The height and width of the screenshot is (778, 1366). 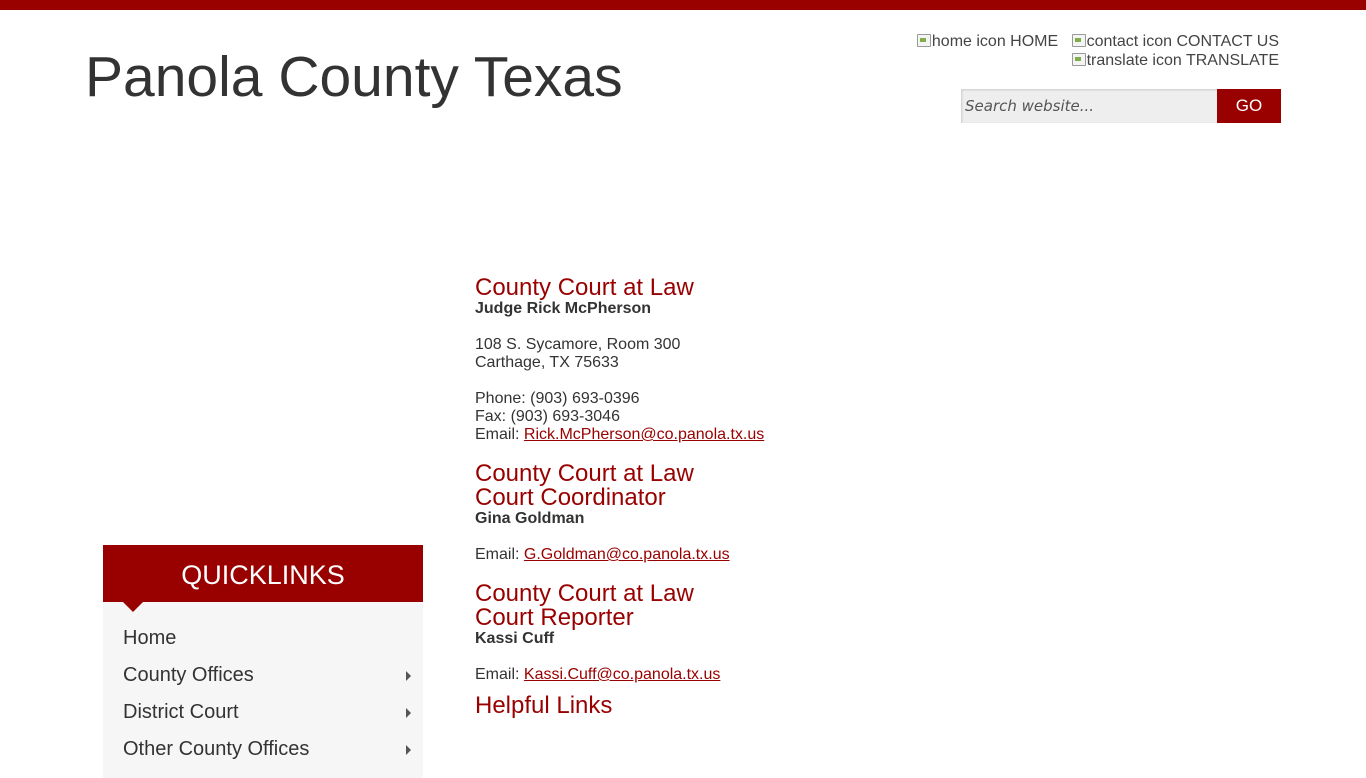 What do you see at coordinates (188, 675) in the screenshot?
I see `quicklink-label: County Offices` at bounding box center [188, 675].